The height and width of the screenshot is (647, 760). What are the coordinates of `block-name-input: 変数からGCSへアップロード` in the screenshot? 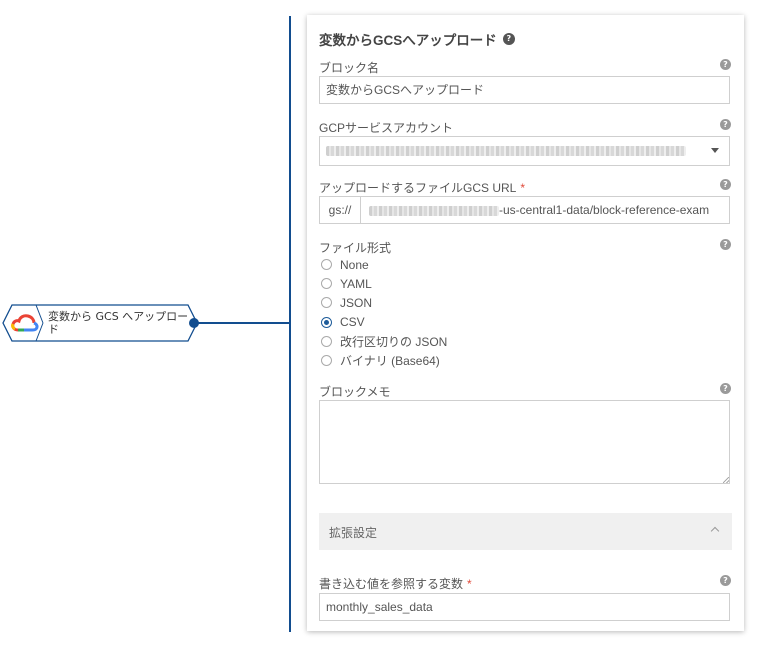 It's located at (524, 90).